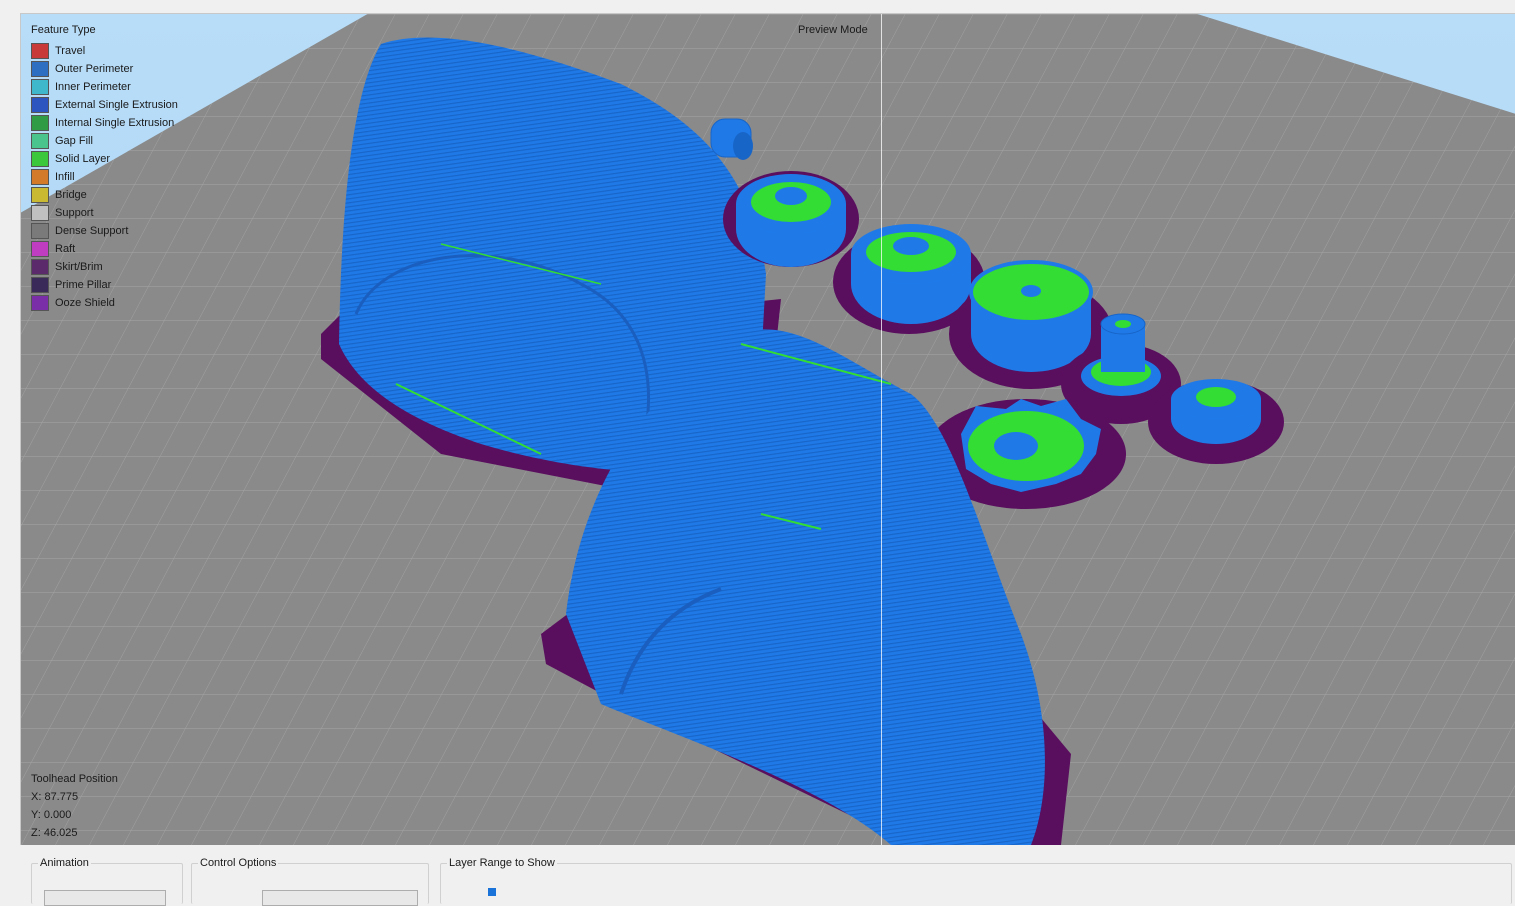 The height and width of the screenshot is (906, 1515). What do you see at coordinates (238, 863) in the screenshot?
I see `control-options-label: Control Options` at bounding box center [238, 863].